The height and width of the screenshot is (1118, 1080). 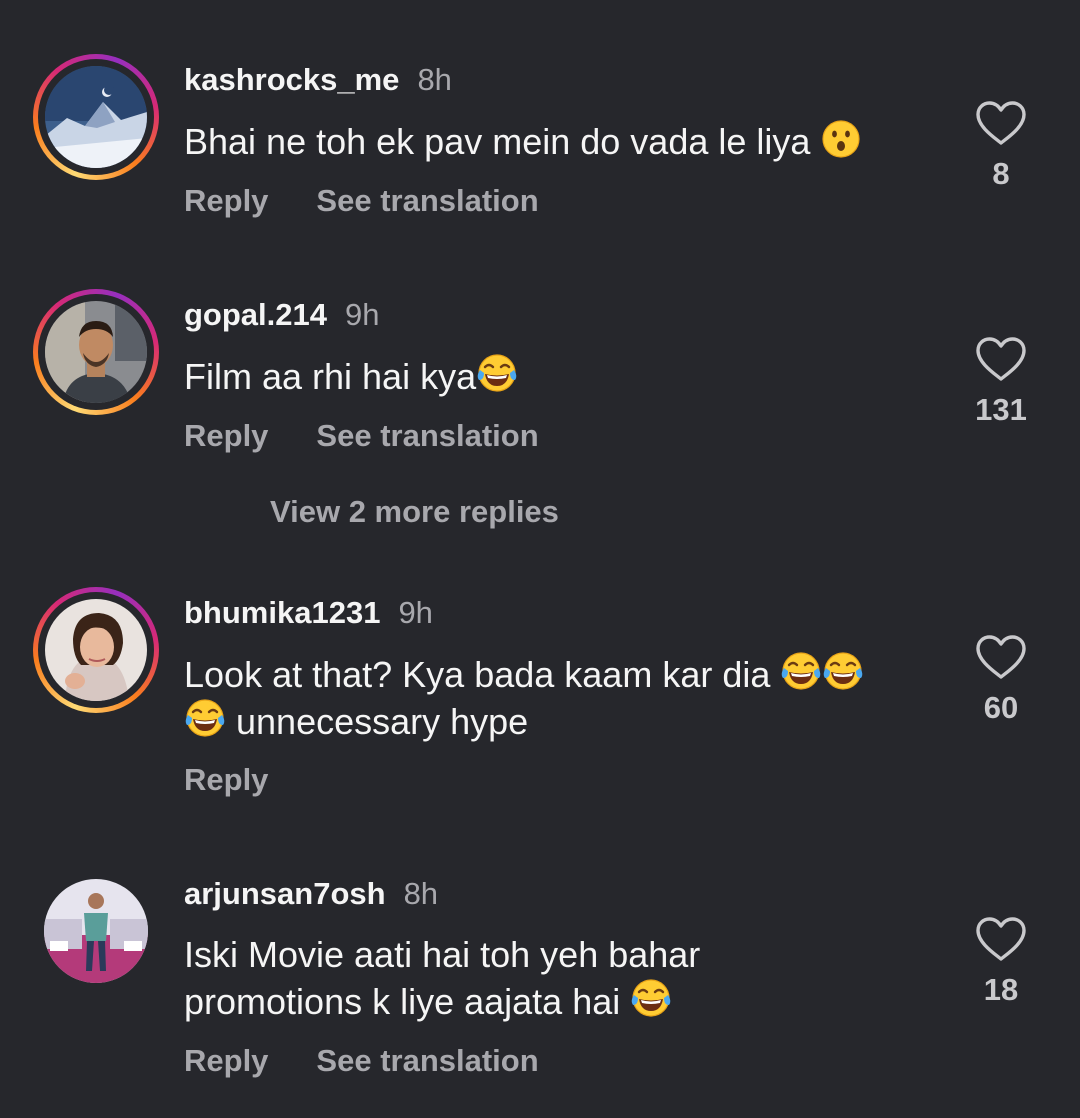 I want to click on comment-text-line: Look at that? Kya bada kaam kar dia, so click(x=554, y=674).